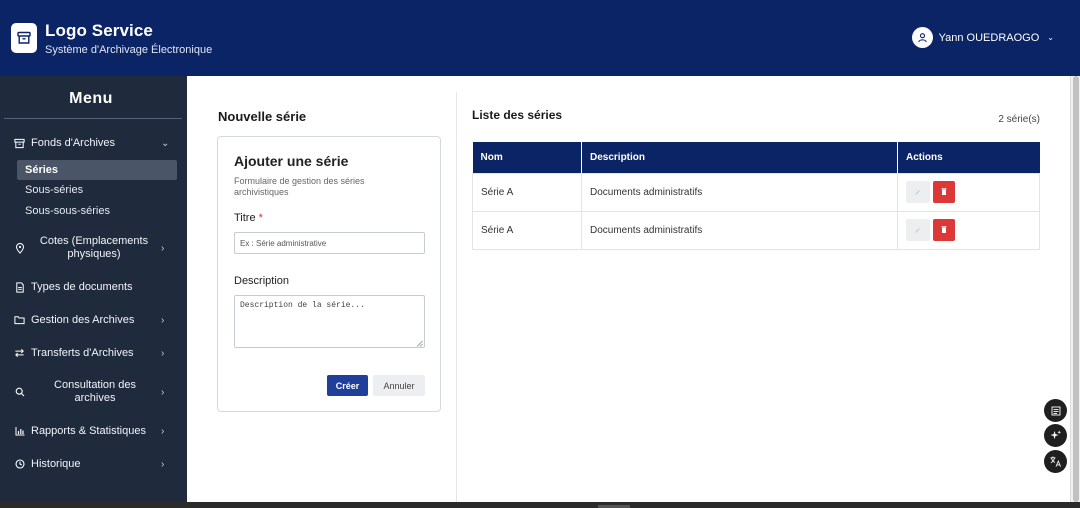 The image size is (1080, 508). Describe the element at coordinates (329, 321) in the screenshot. I see `description-textarea` at that location.